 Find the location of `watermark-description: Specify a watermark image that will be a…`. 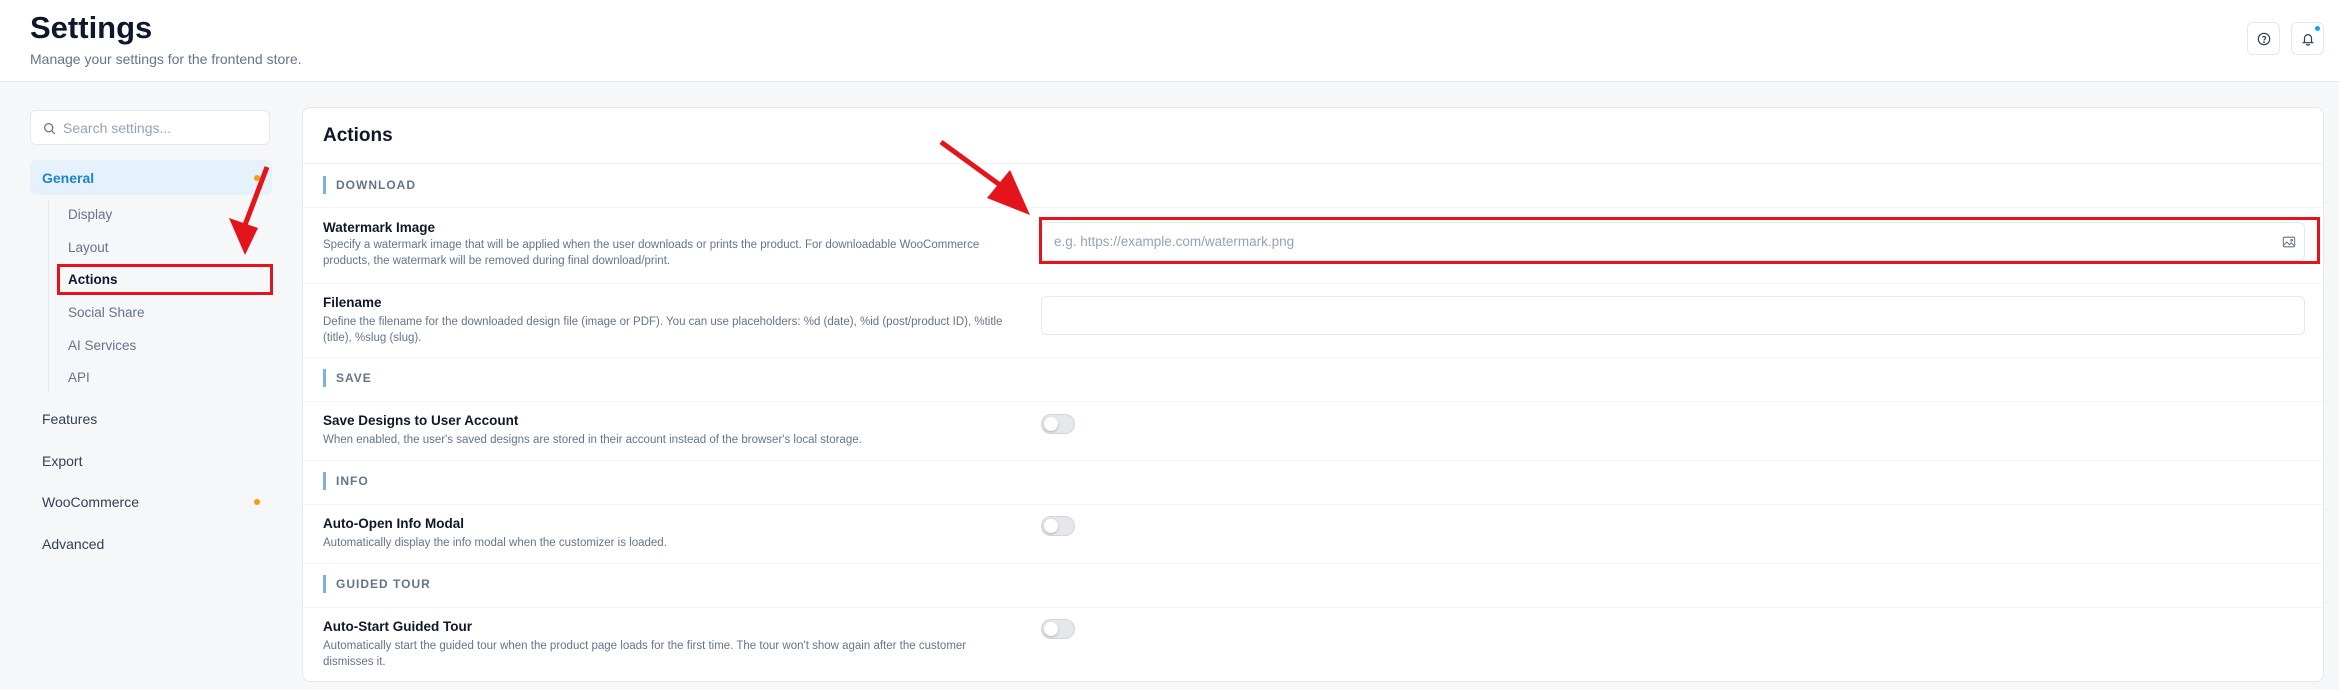

watermark-description: Specify a watermark image that will be a… is located at coordinates (651, 253).